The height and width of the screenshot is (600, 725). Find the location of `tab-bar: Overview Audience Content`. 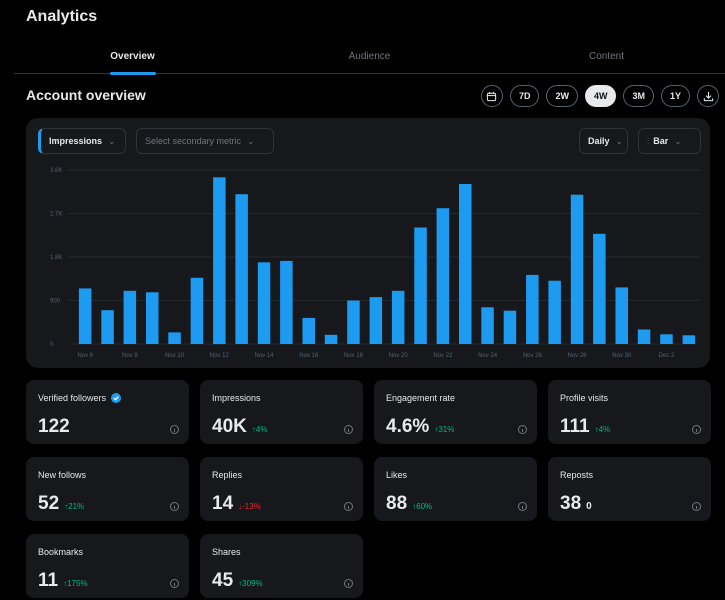

tab-bar: Overview Audience Content is located at coordinates (369, 57).